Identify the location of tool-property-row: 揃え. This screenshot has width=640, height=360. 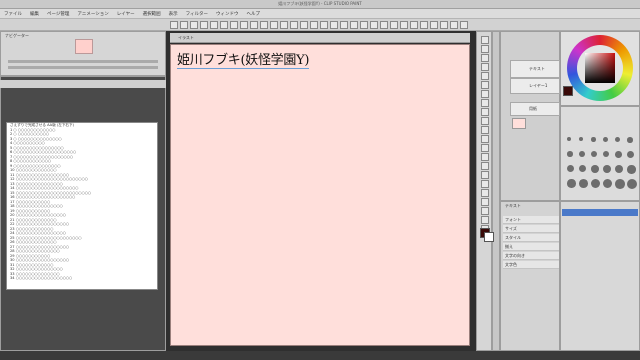
(531, 247).